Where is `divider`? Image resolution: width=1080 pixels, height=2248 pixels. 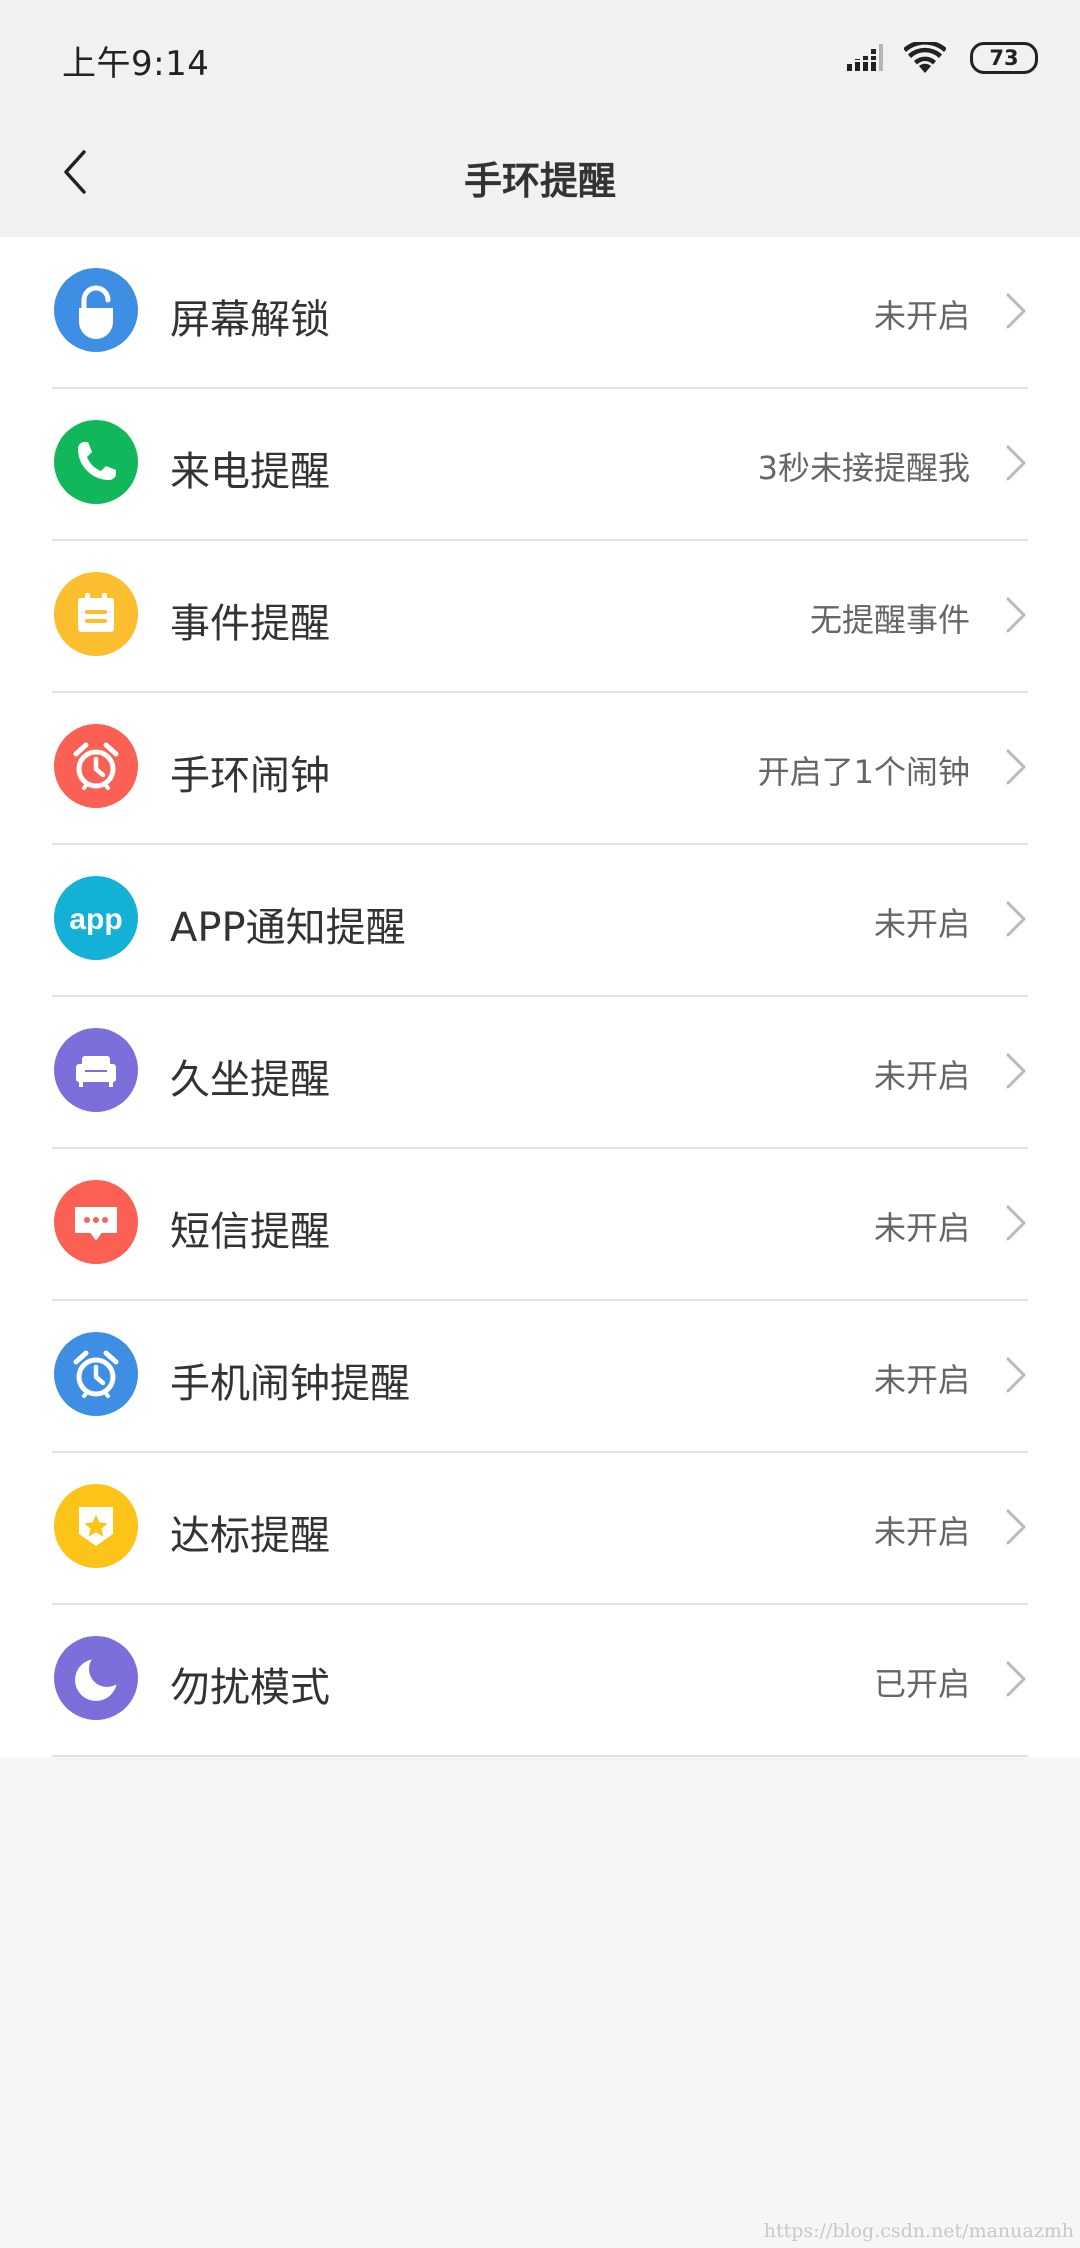
divider is located at coordinates (540, 1756).